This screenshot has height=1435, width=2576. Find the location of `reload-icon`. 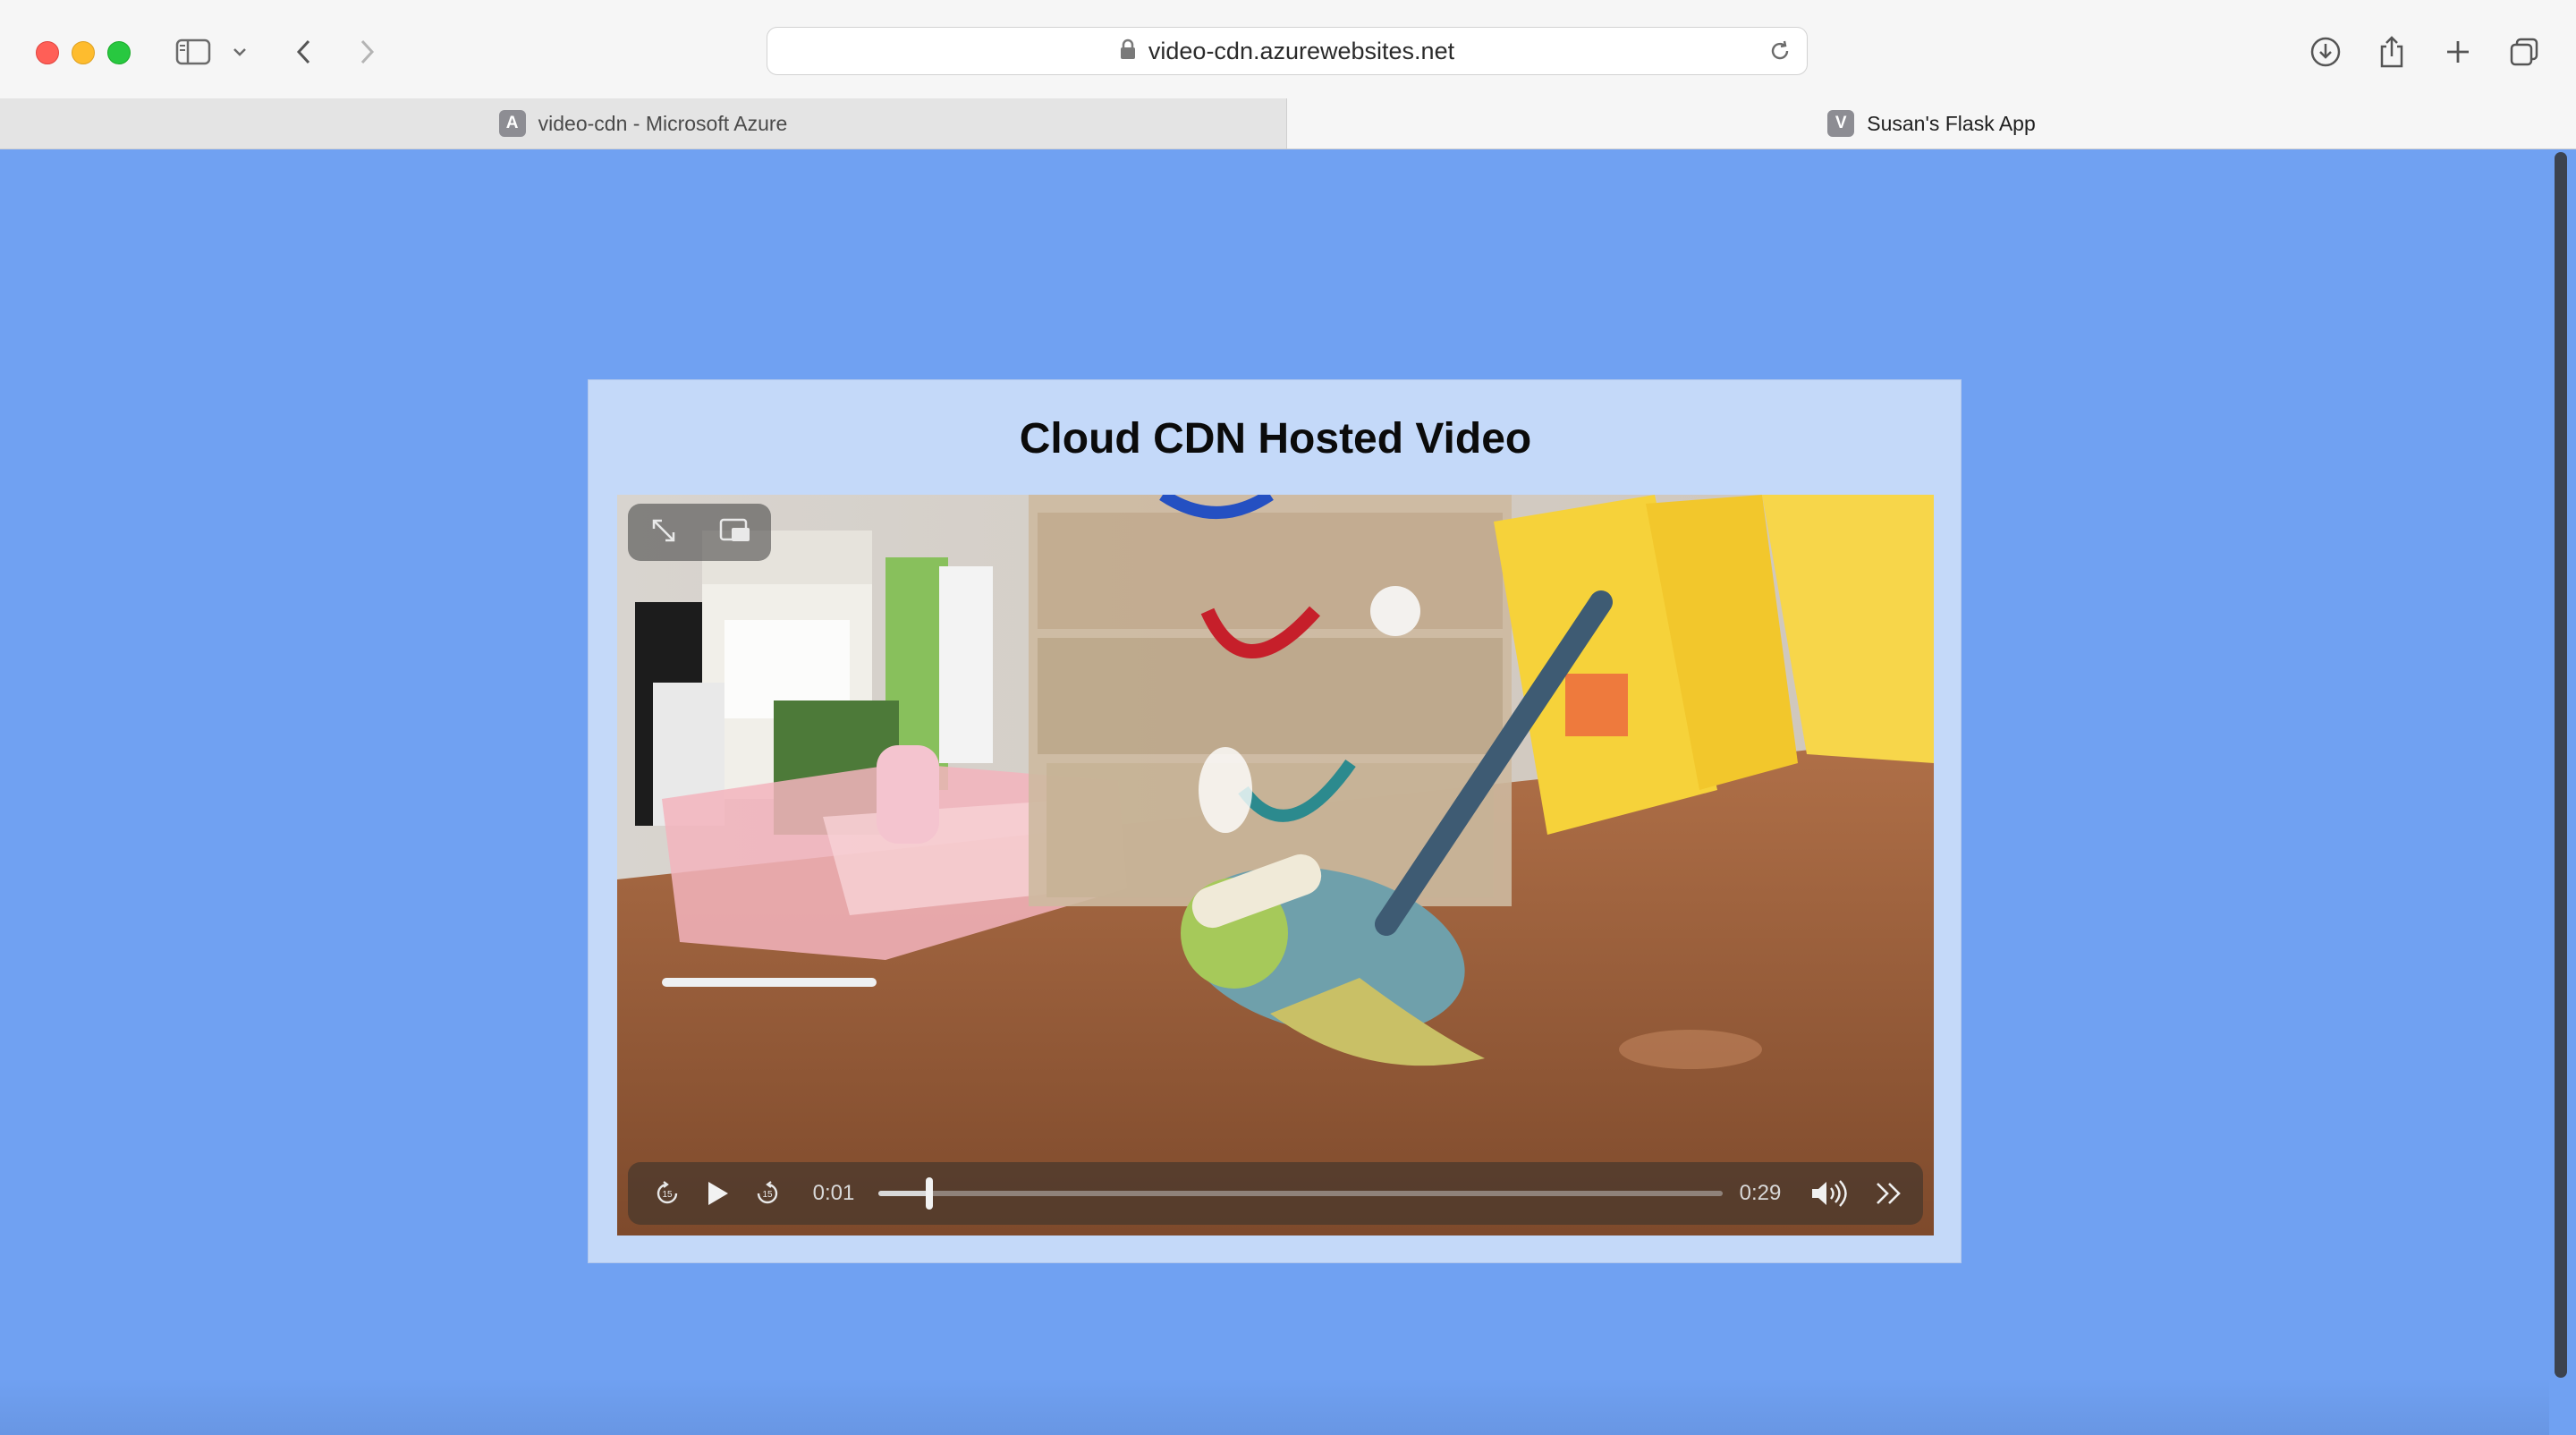

reload-icon is located at coordinates (1779, 53).